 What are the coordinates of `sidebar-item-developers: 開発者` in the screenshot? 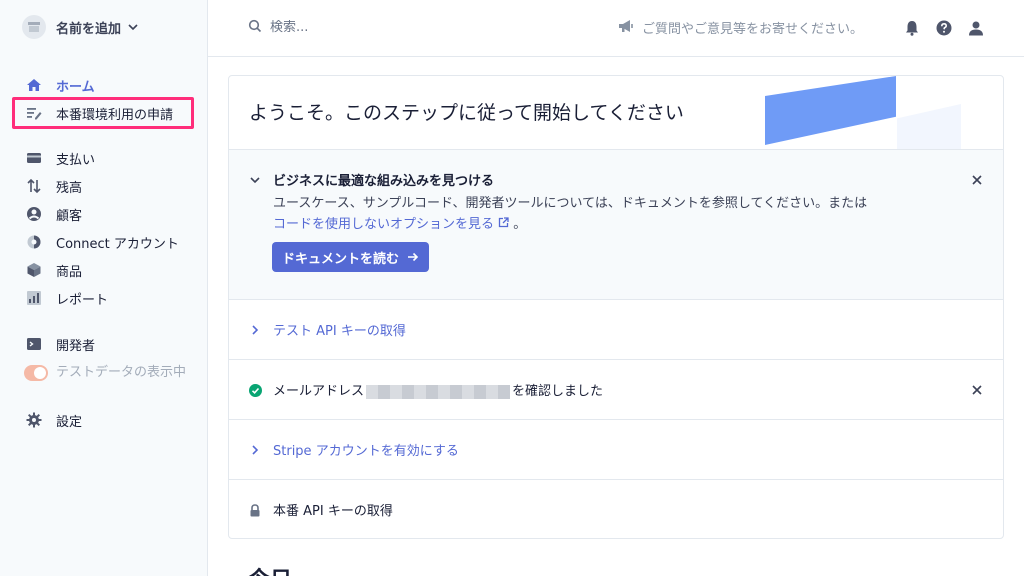 It's located at (103, 344).